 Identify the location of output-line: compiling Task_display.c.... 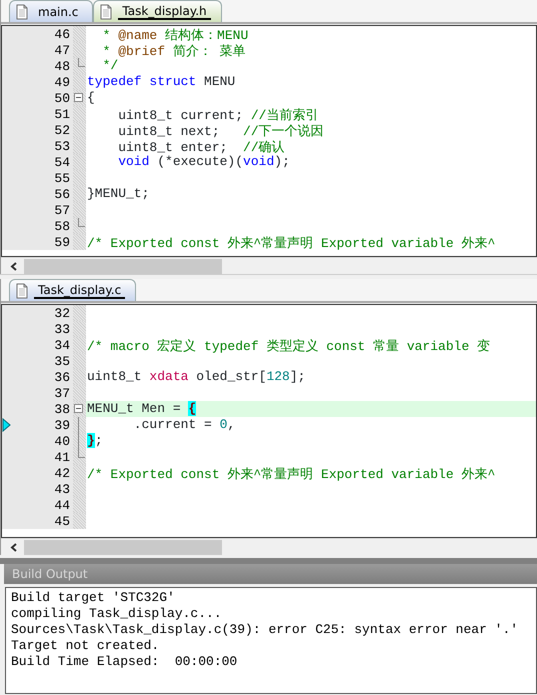
(117, 614).